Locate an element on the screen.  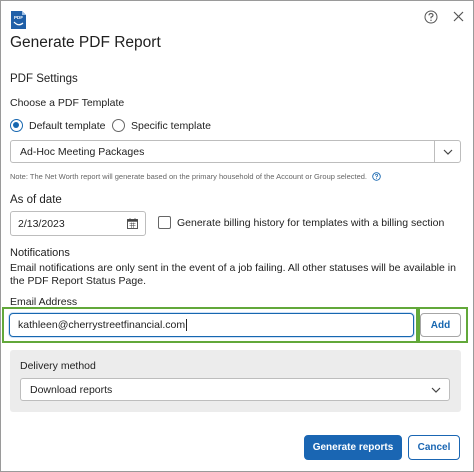
template-select-toggle is located at coordinates (447, 151).